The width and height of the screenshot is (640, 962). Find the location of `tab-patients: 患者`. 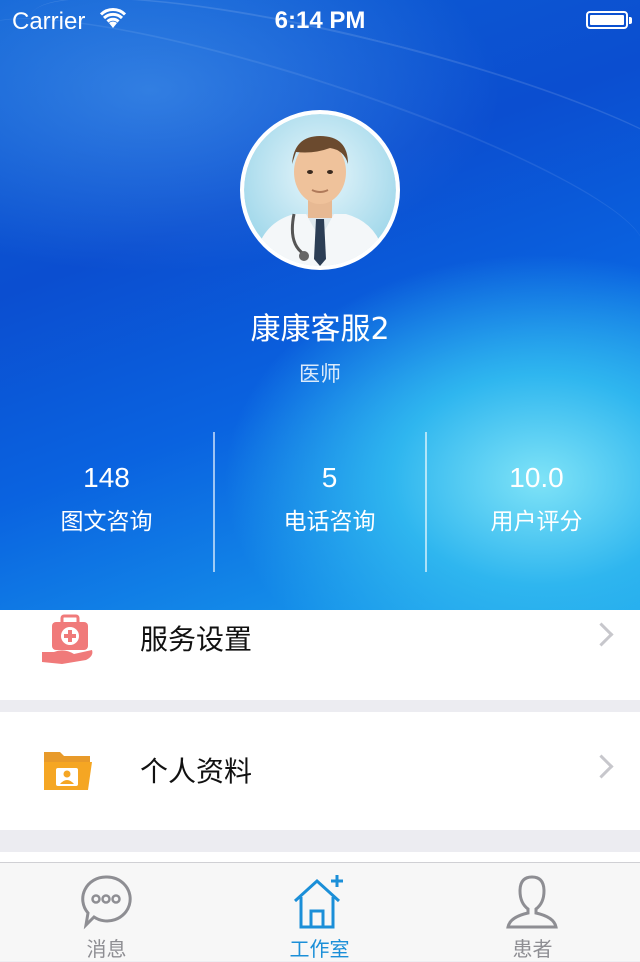

tab-patients: 患者 is located at coordinates (532, 912).